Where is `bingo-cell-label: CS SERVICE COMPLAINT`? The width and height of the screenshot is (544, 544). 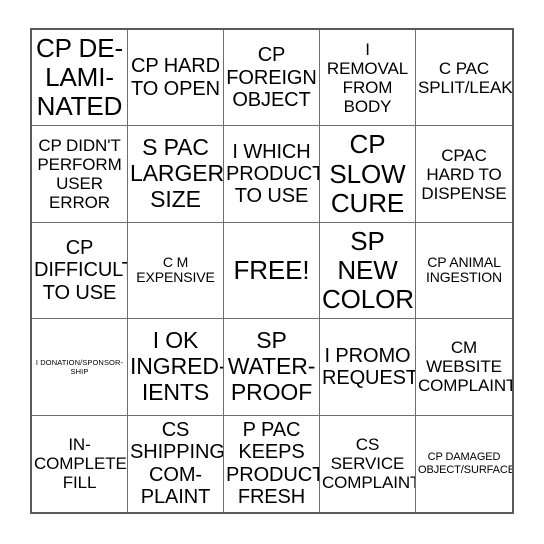 bingo-cell-label: CS SERVICE COMPLAINT is located at coordinates (369, 464).